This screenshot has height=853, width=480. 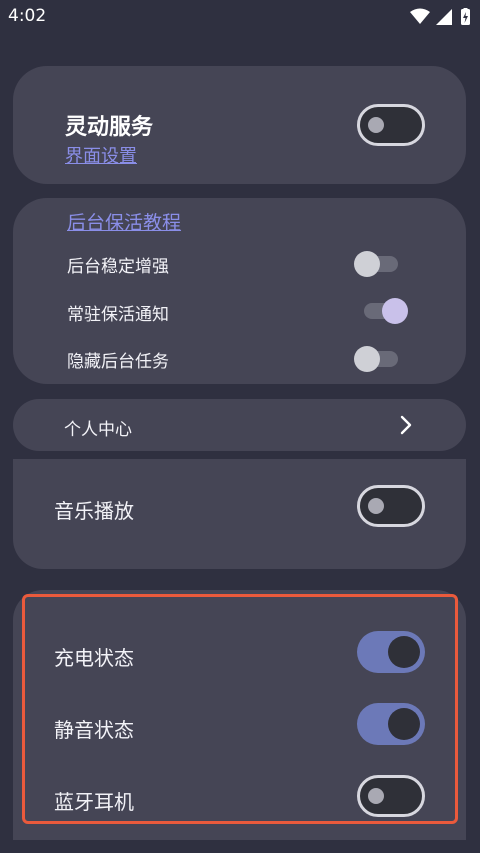 I want to click on stability-enhance-label: 后台稳定增强, so click(x=118, y=267).